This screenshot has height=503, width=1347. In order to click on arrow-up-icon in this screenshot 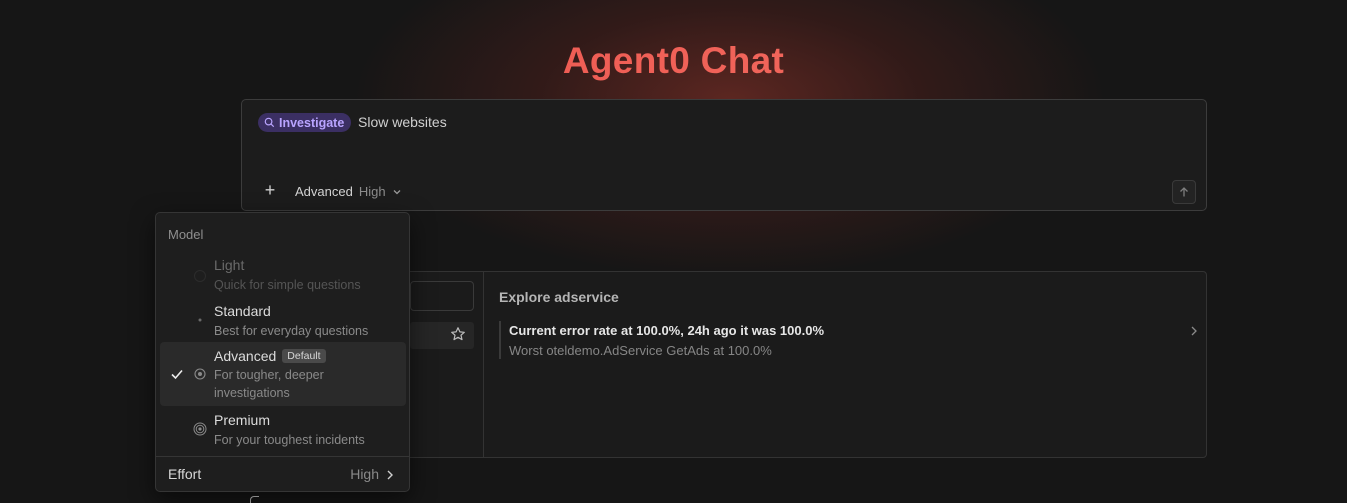, I will do `click(1184, 192)`.